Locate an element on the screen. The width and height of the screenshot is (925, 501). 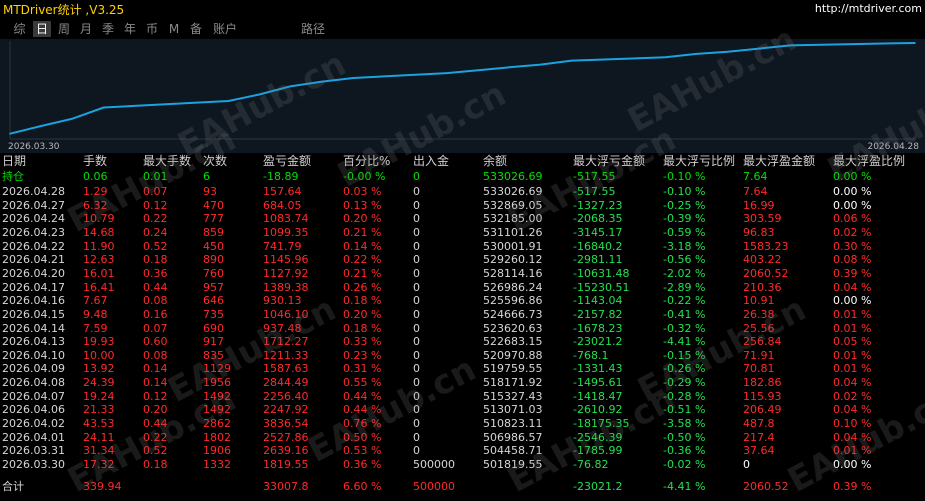
table-row-col-4: 1819.55 is located at coordinates (286, 464).